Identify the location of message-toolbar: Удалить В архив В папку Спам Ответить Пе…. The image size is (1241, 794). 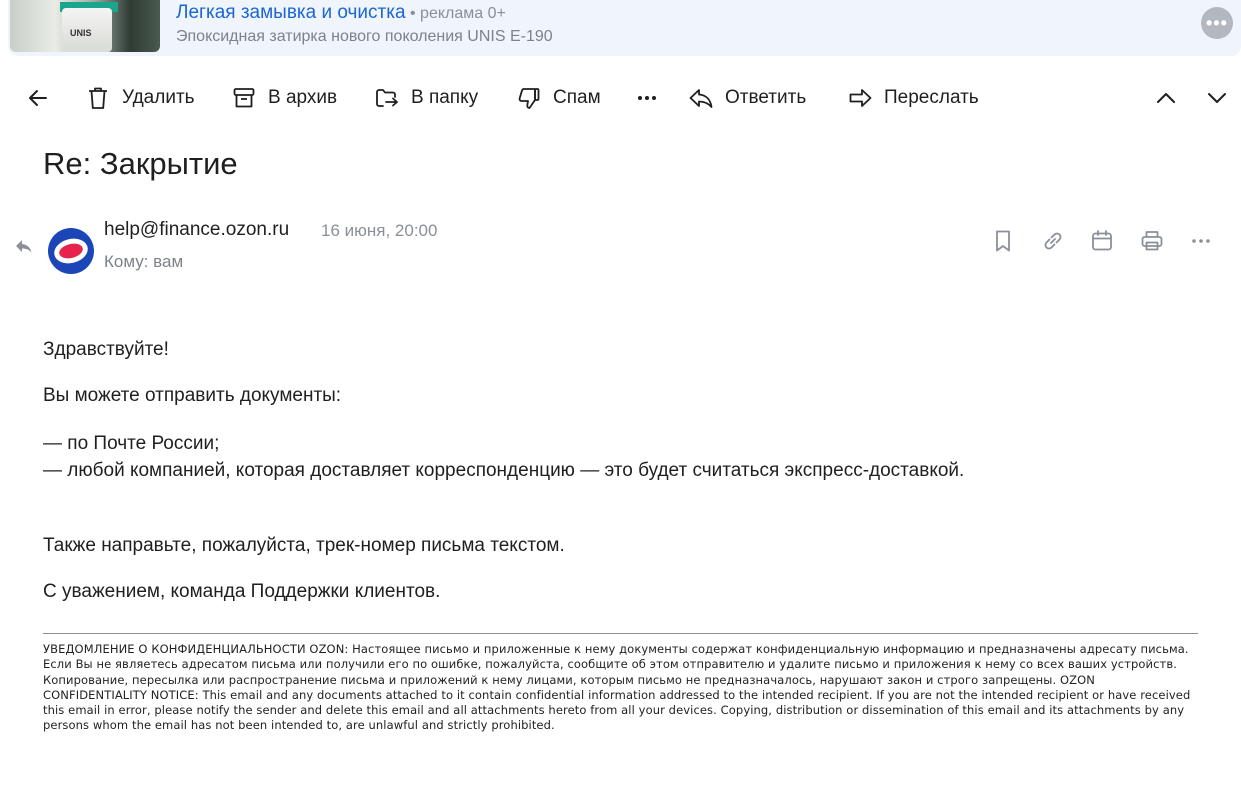
(620, 98).